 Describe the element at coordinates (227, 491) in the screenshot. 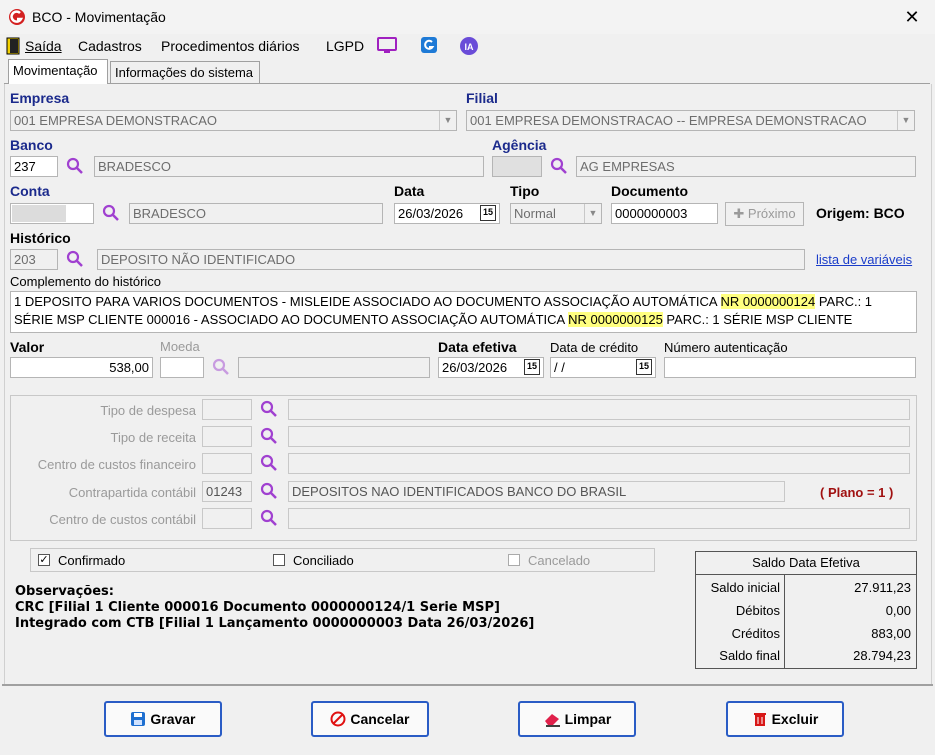

I see `contrapartida-code: 01243` at that location.